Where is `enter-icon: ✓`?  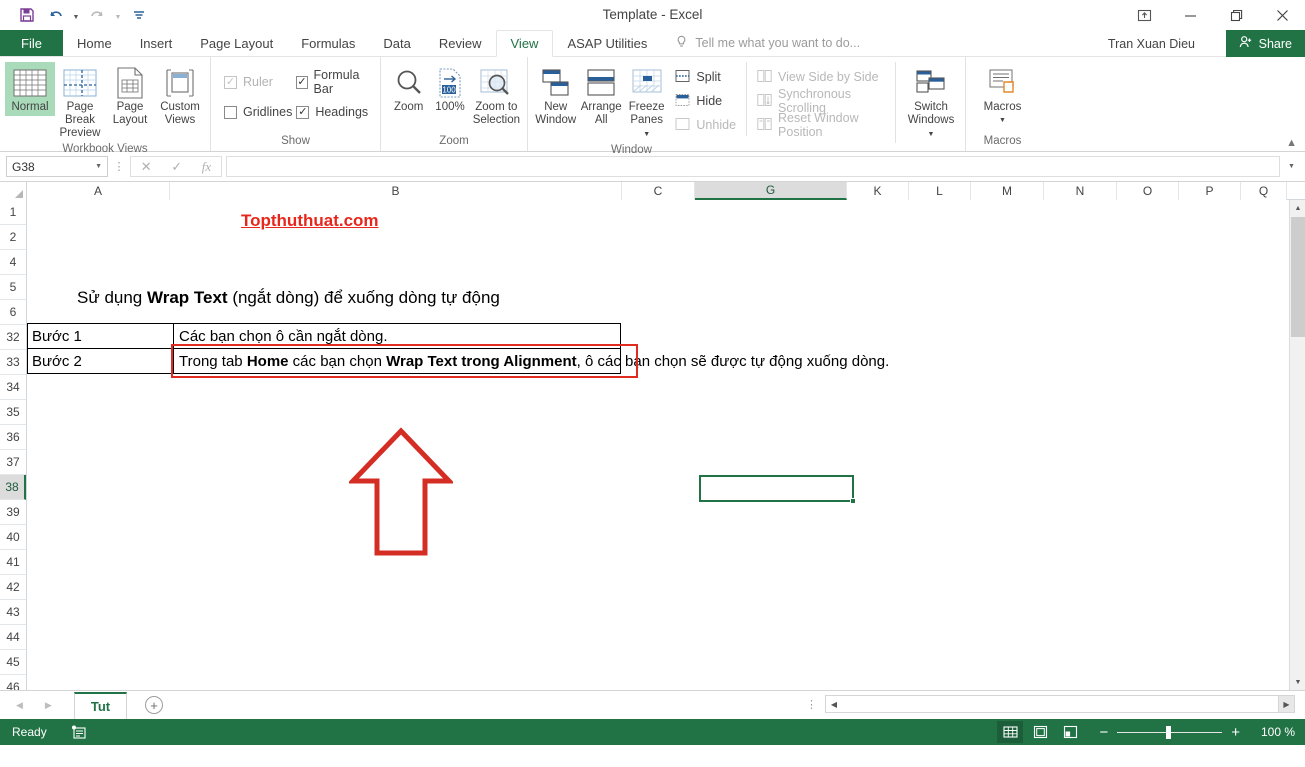
enter-icon: ✓ is located at coordinates (176, 167).